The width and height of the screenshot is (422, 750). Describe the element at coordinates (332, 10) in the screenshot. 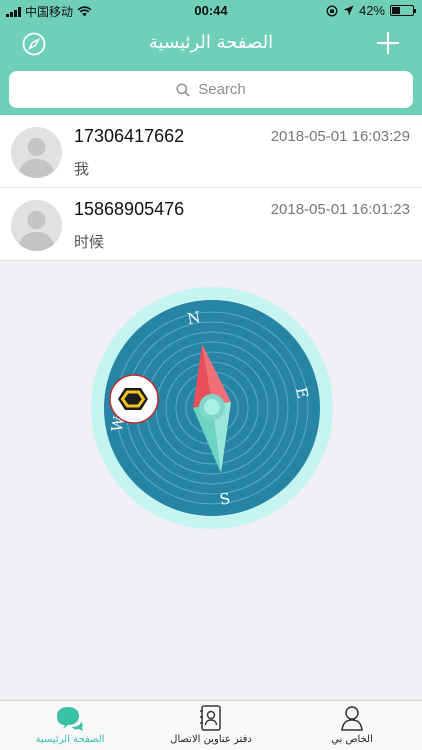

I see `orientation-lock-icon` at that location.